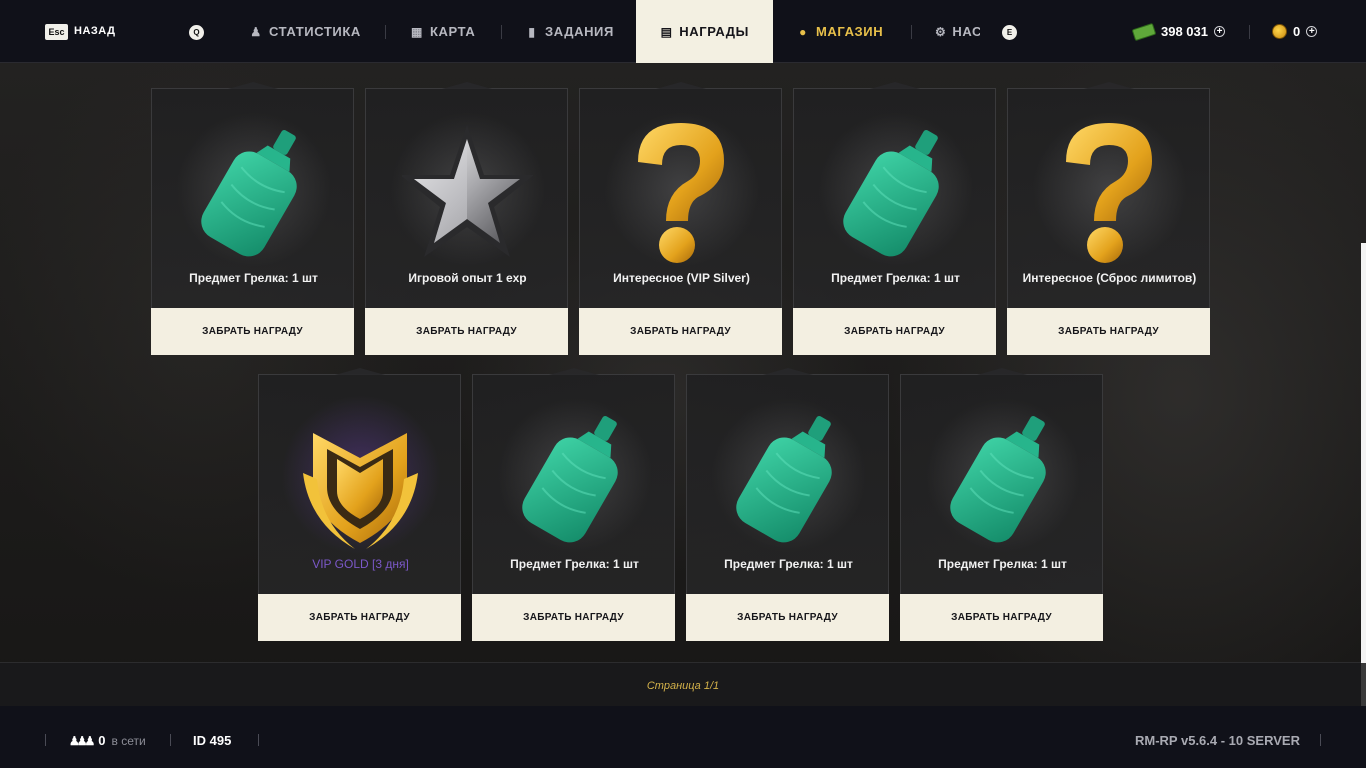 This screenshot has width=1366, height=768. Describe the element at coordinates (966, 31) in the screenshot. I see `tab-settings-label: НАСТРОЙКИ` at that location.